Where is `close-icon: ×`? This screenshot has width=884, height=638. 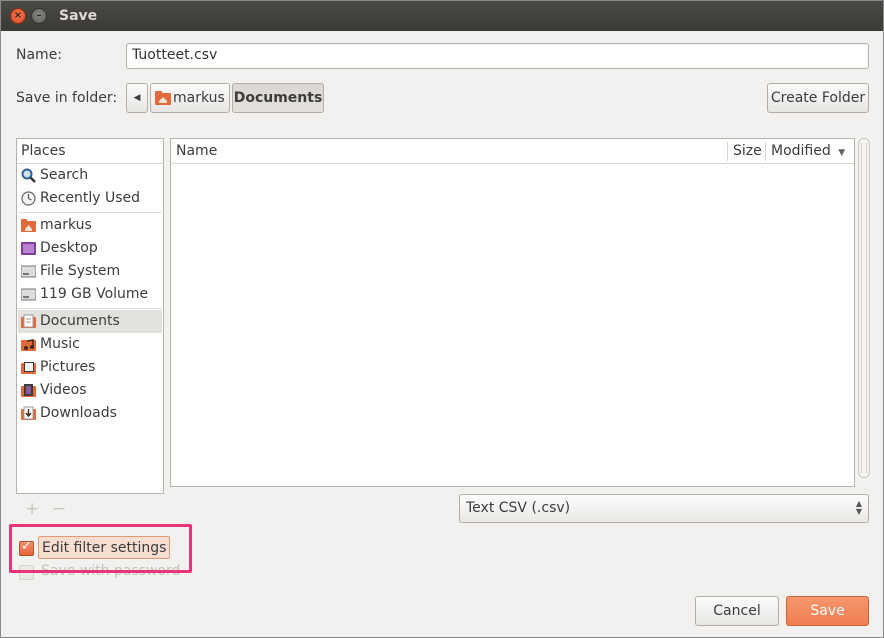 close-icon: × is located at coordinates (18, 15).